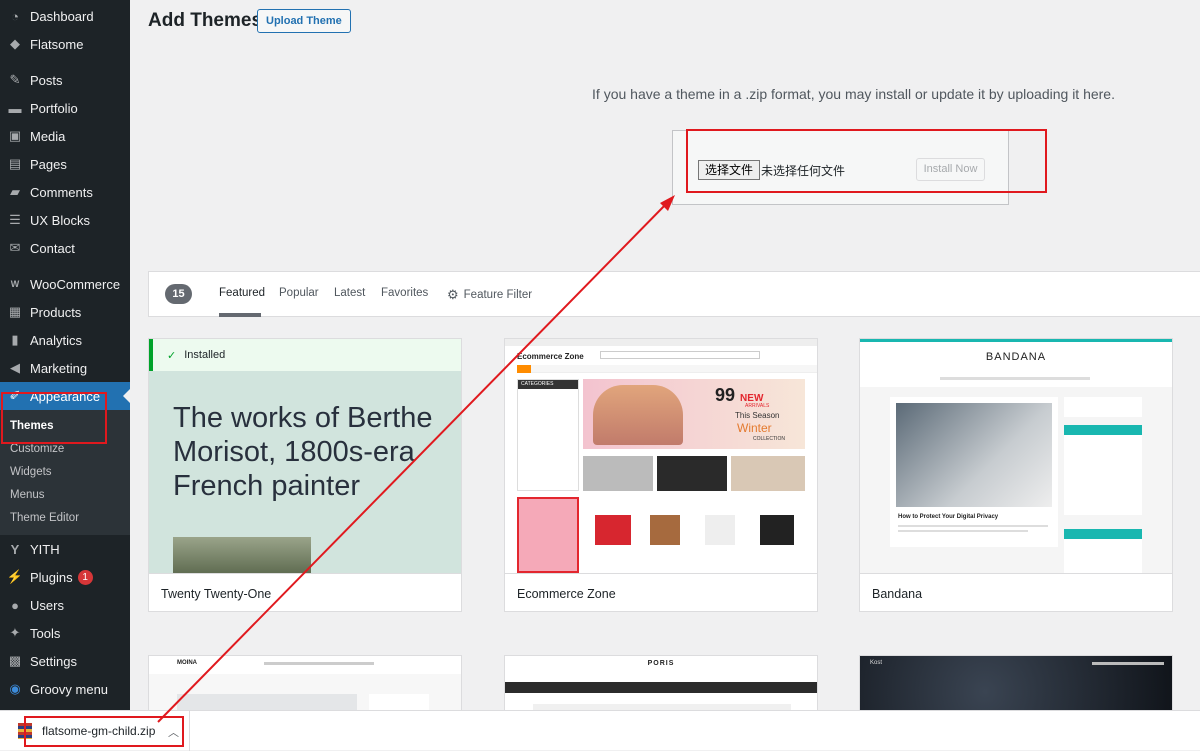  What do you see at coordinates (404, 293) in the screenshot?
I see `tab-favorites: Favorites` at bounding box center [404, 293].